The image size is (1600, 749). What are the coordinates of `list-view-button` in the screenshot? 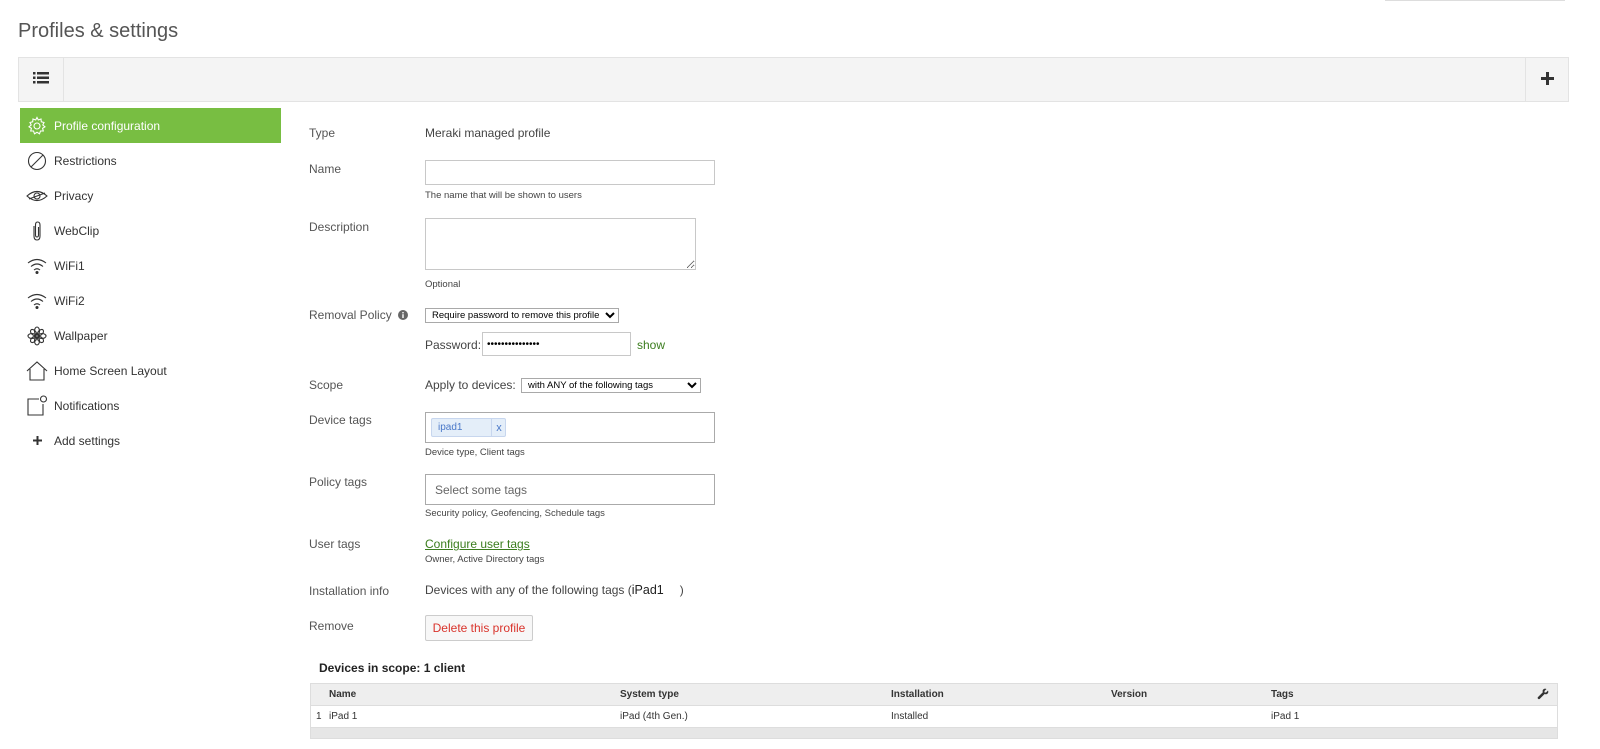 It's located at (41, 79).